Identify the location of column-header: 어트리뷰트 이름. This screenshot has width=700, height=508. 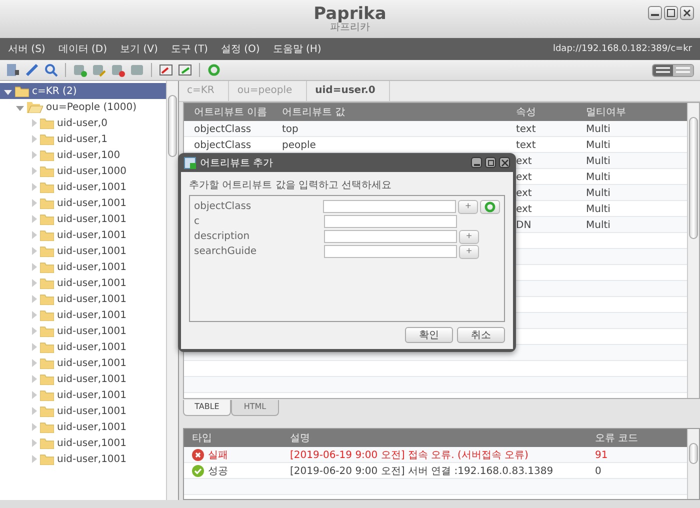
(230, 112).